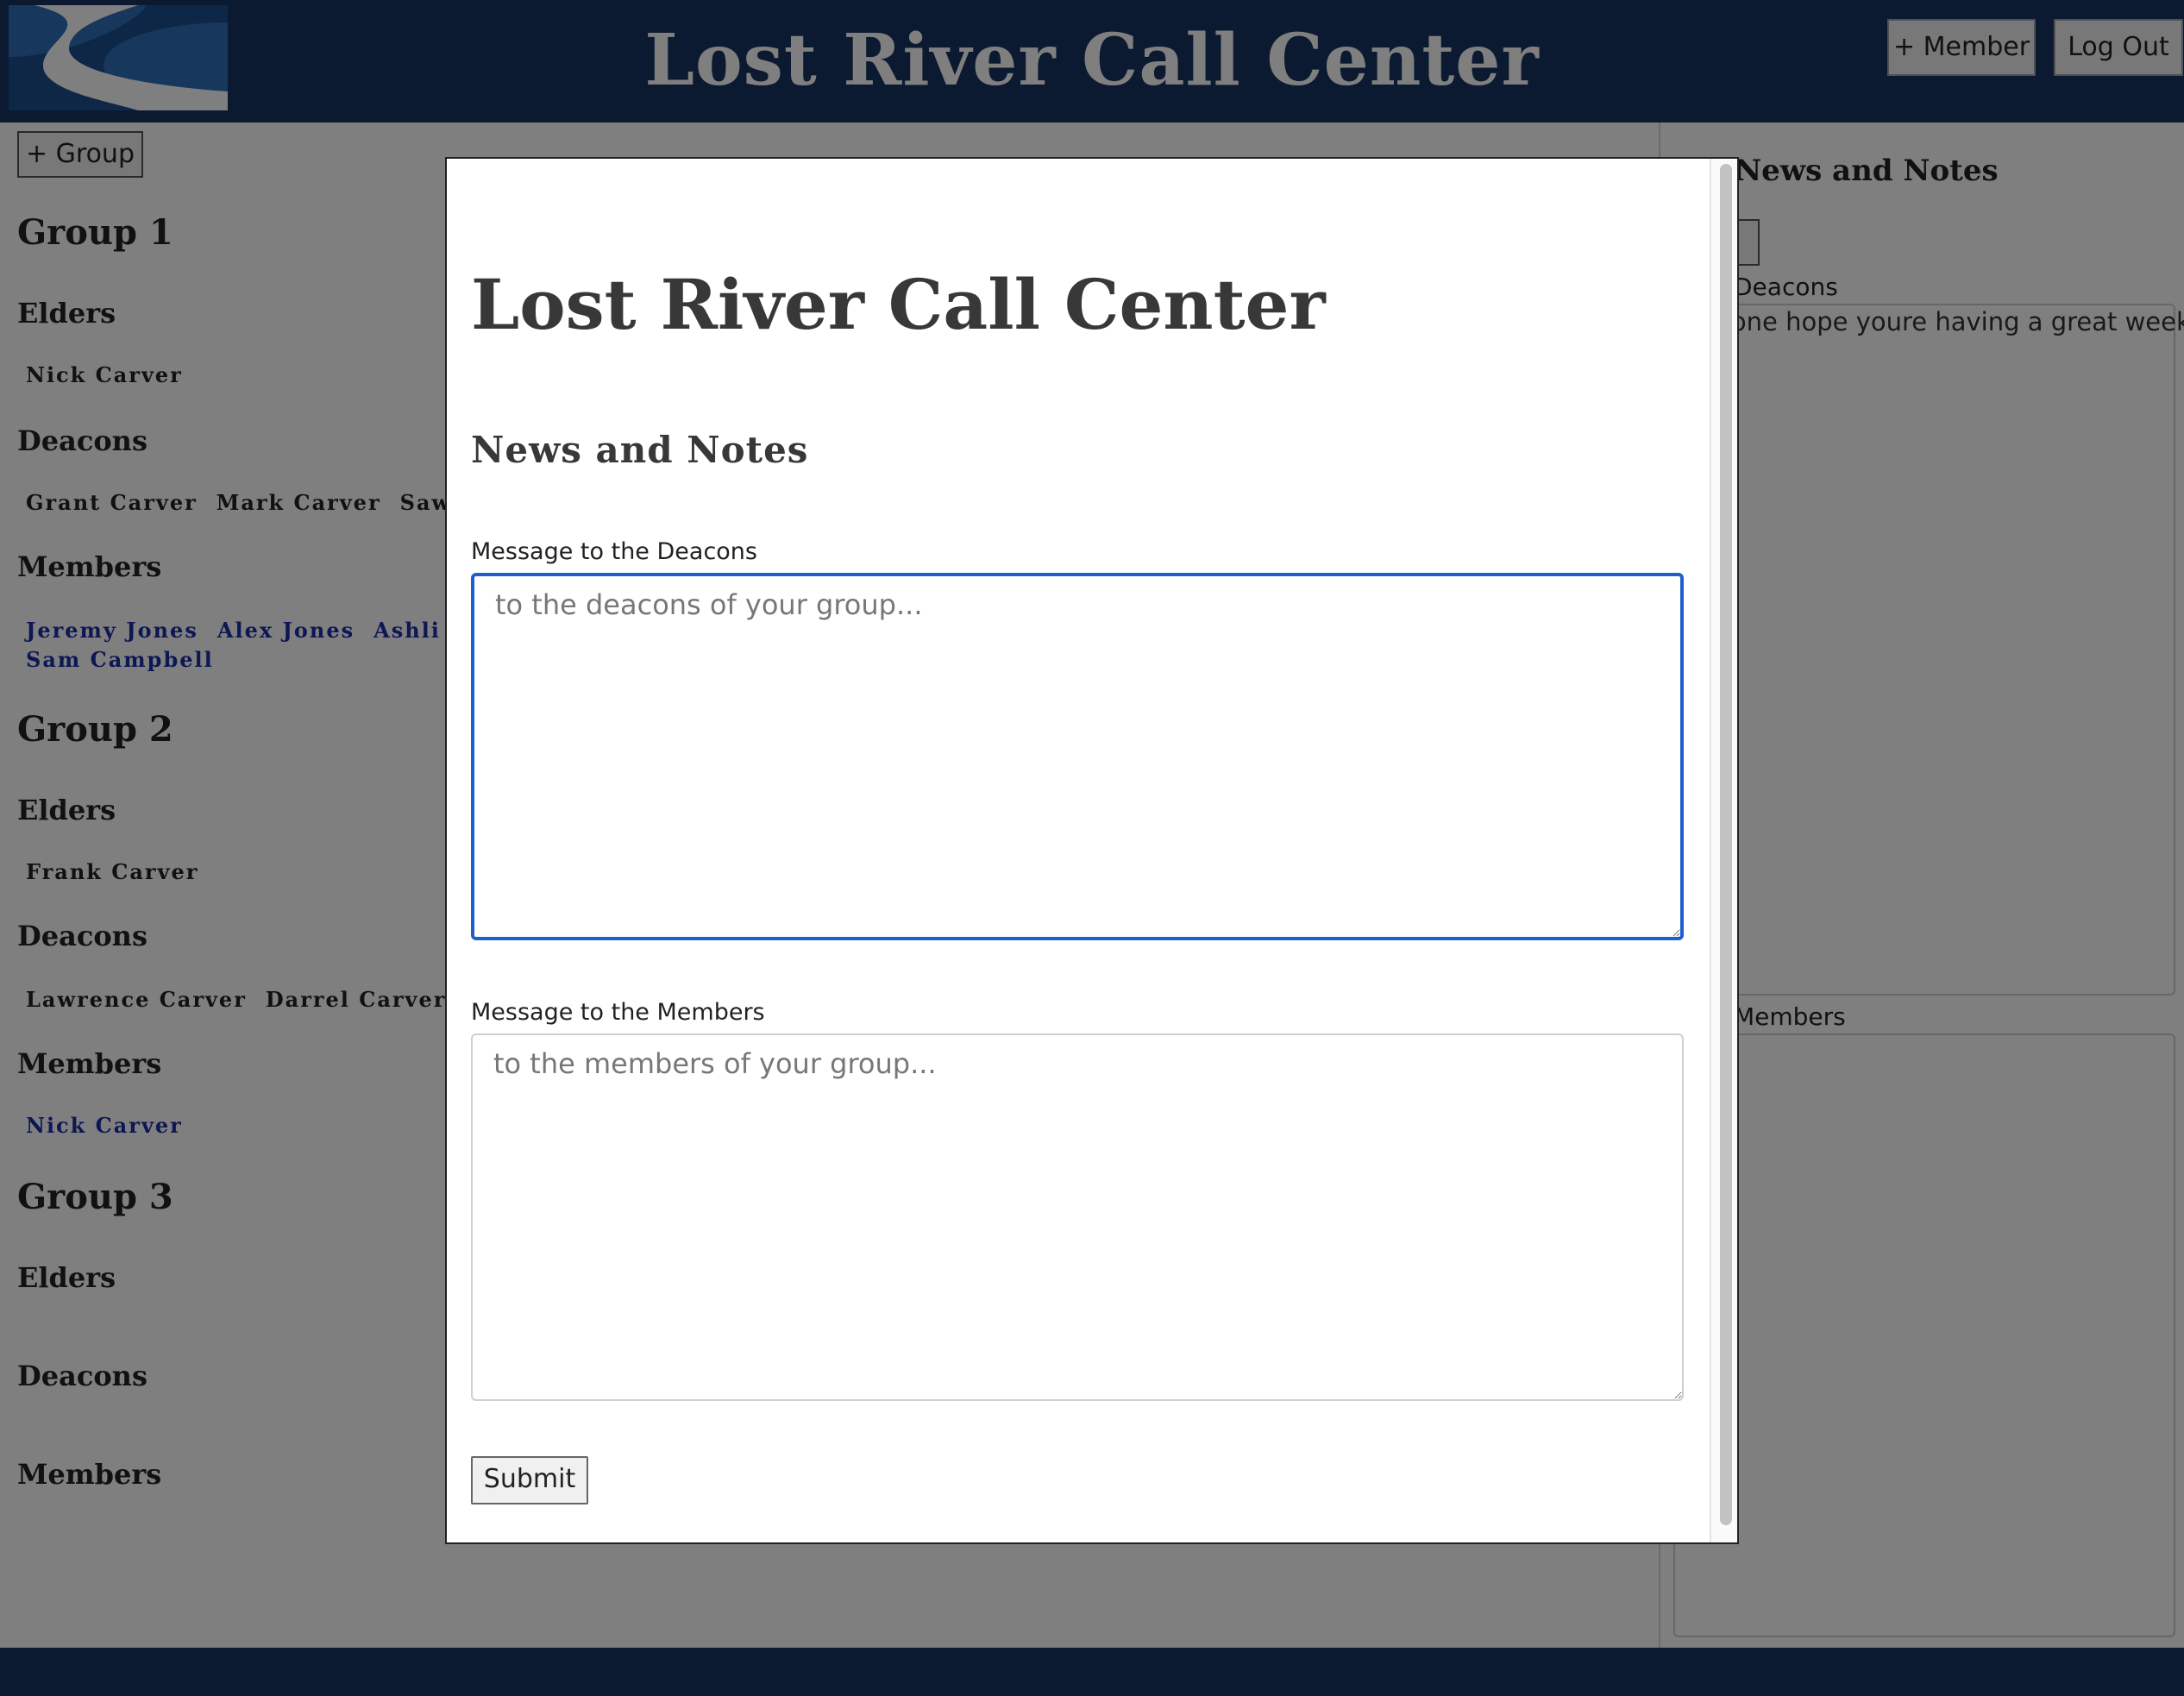 The height and width of the screenshot is (1696, 2184). Describe the element at coordinates (618, 1012) in the screenshot. I see `members-message-label: Message to the Members` at that location.